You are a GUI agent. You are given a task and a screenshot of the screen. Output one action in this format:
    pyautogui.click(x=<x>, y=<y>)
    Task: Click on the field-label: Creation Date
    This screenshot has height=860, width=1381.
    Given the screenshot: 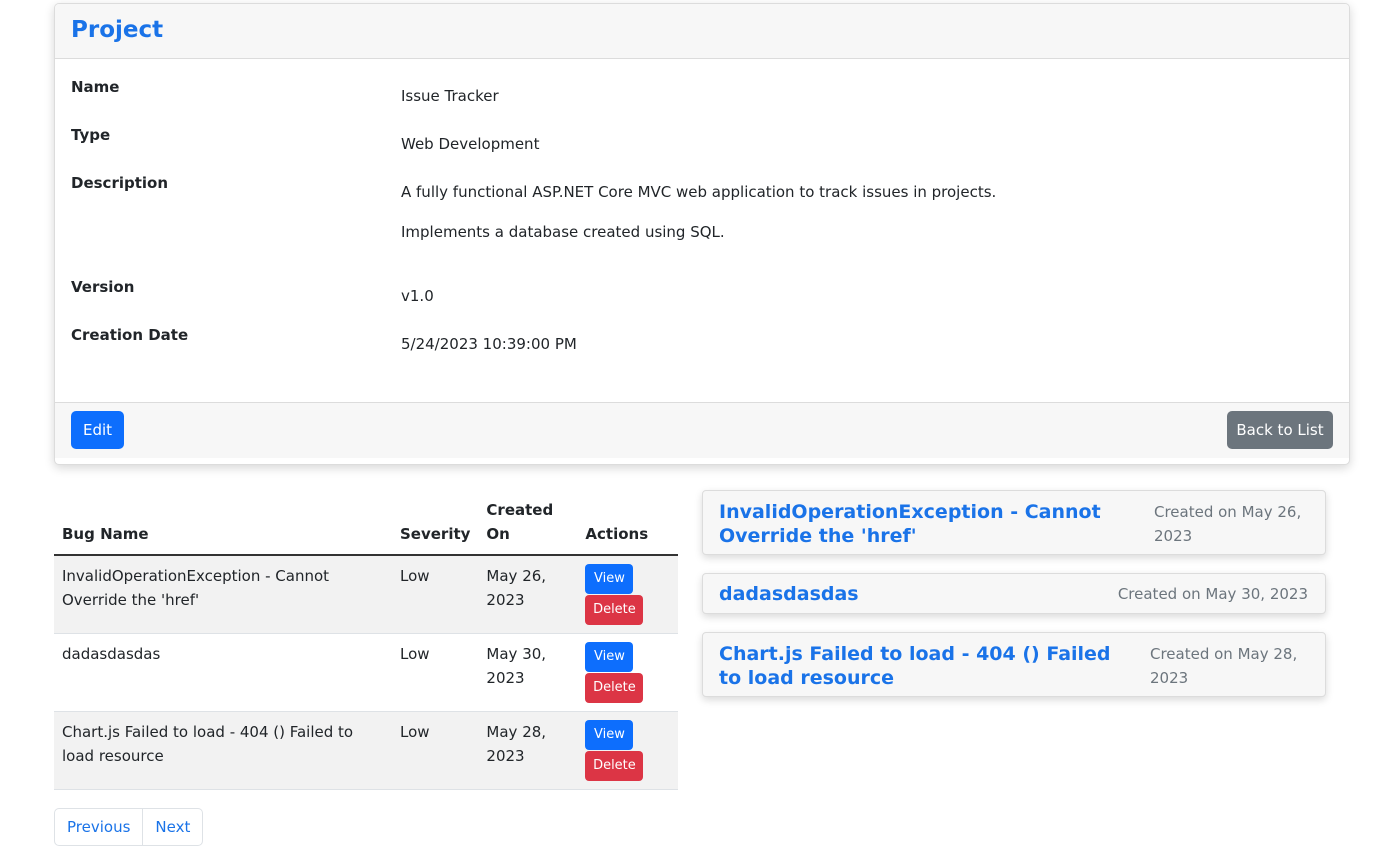 What is the action you would take?
    pyautogui.click(x=130, y=335)
    